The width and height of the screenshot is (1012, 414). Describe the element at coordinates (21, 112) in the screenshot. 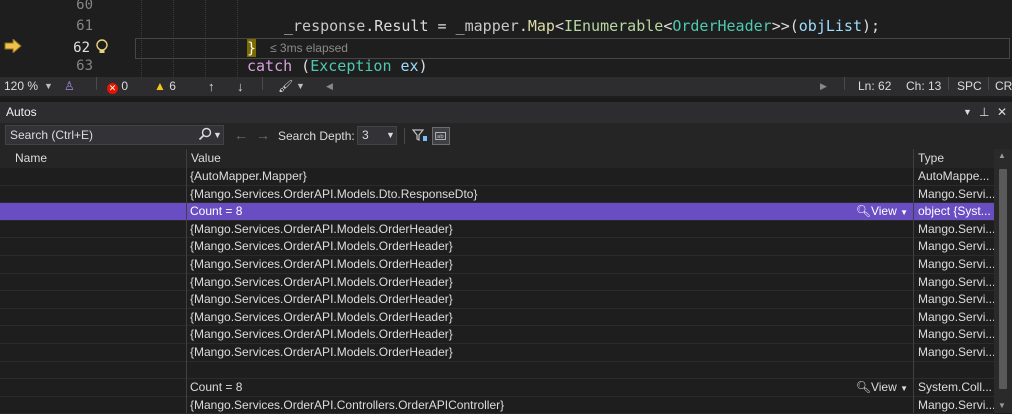

I see `window-title: Autos` at that location.